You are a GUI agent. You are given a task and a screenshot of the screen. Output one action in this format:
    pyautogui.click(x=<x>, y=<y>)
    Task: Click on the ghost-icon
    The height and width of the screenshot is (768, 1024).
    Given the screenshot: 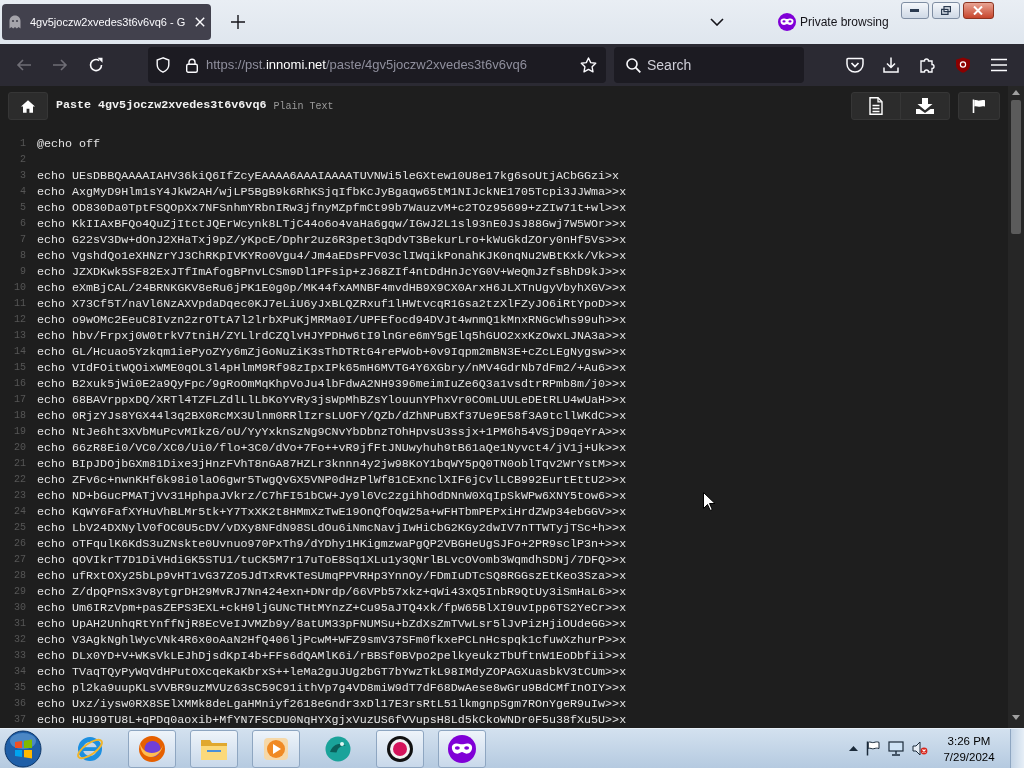 What is the action you would take?
    pyautogui.click(x=15, y=22)
    